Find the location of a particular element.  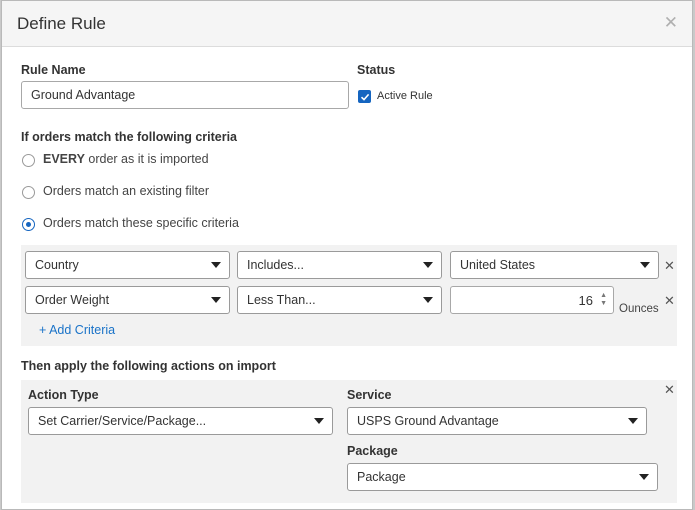

radio-every-order-bold: EVERY is located at coordinates (64, 159).